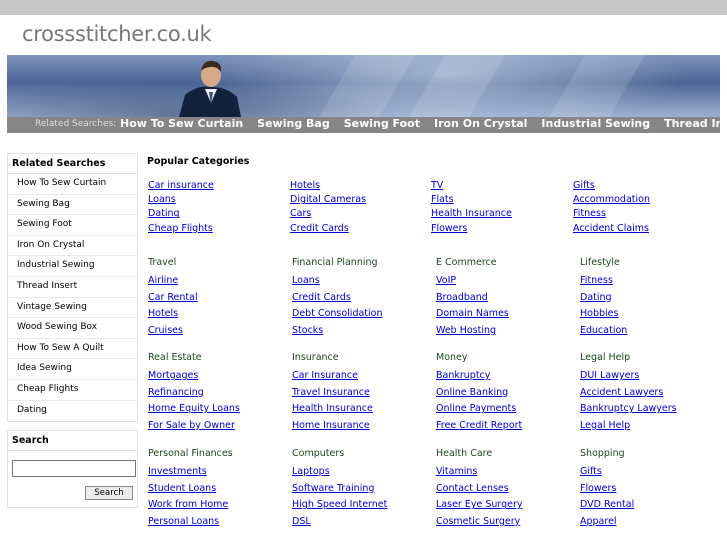  What do you see at coordinates (72, 308) in the screenshot?
I see `sidebar-item: Vintage Sewing` at bounding box center [72, 308].